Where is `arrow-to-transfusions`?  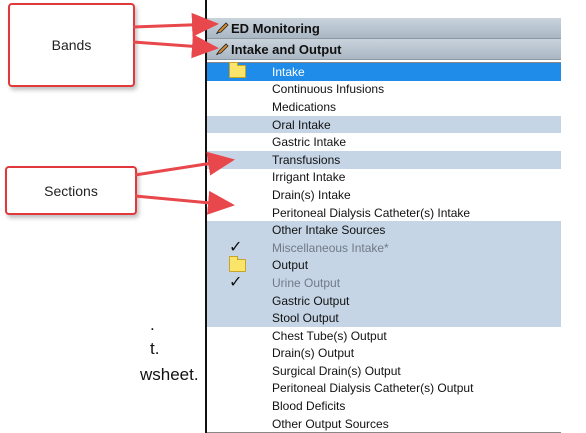 arrow-to-transfusions is located at coordinates (184, 164).